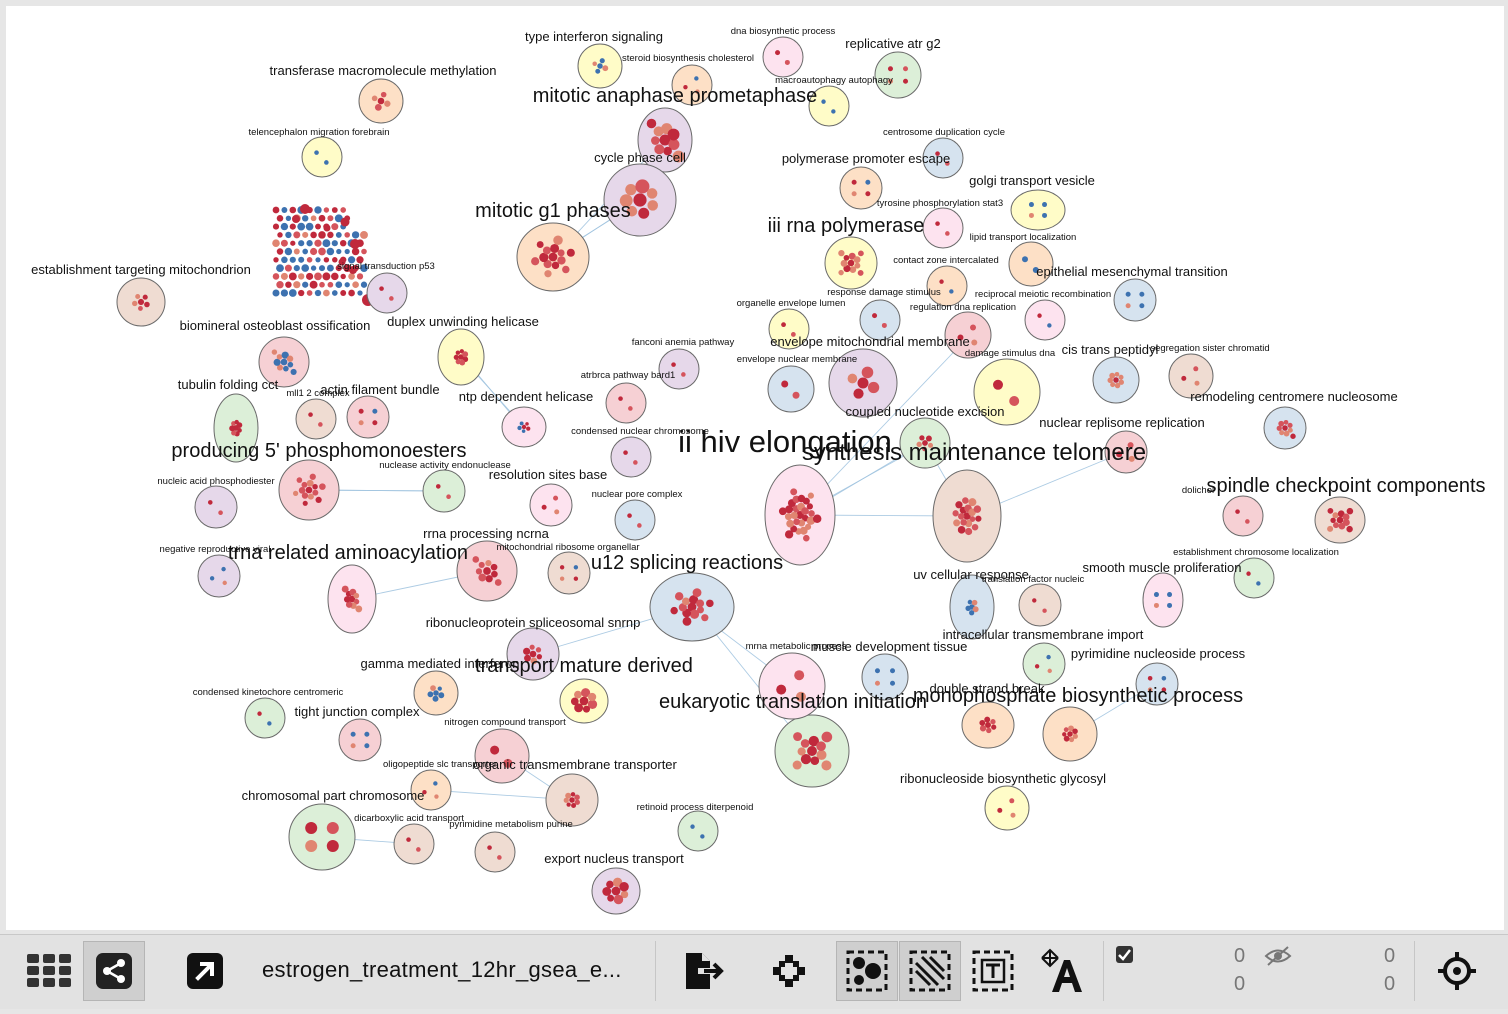  What do you see at coordinates (1061, 971) in the screenshot?
I see `text-size-button` at bounding box center [1061, 971].